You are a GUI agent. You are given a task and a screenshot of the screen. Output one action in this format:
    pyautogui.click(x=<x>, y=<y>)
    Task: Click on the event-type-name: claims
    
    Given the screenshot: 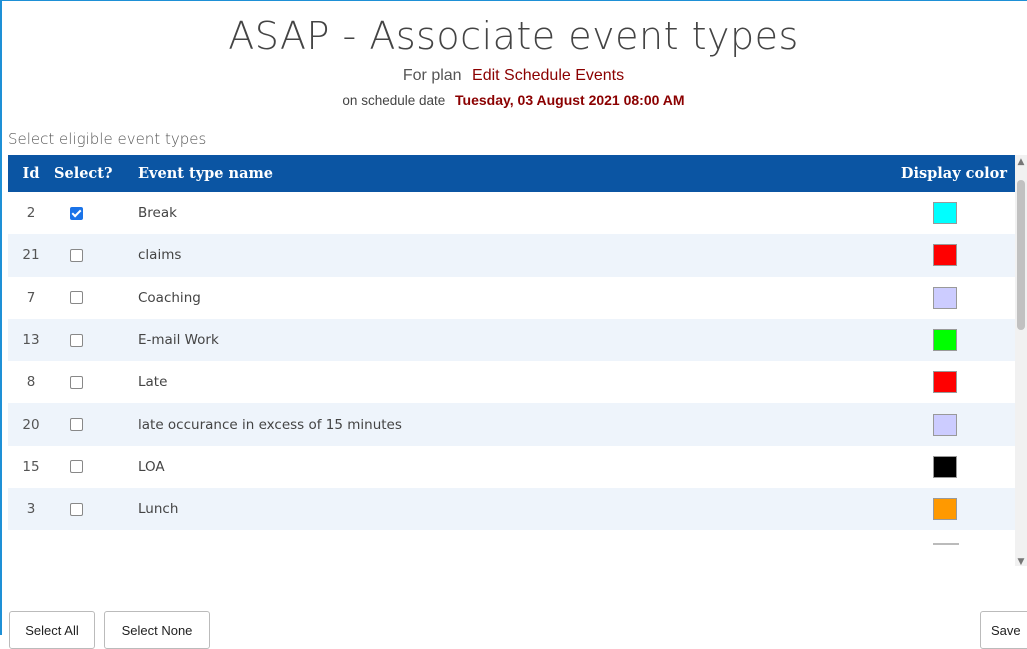 What is the action you would take?
    pyautogui.click(x=160, y=255)
    